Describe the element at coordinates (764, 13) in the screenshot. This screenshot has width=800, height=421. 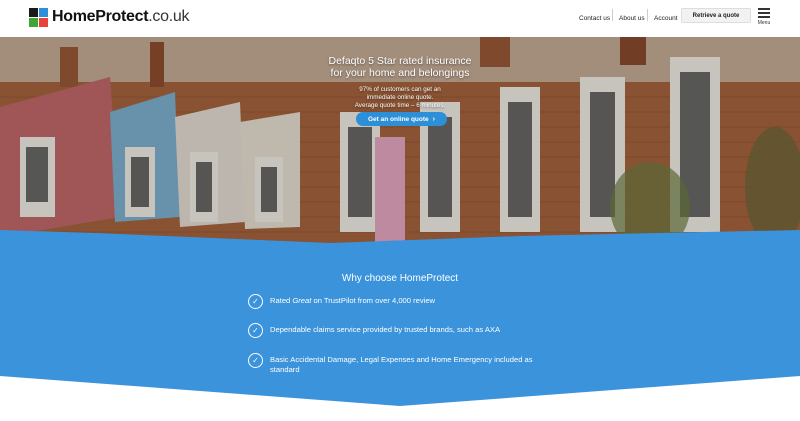
I see `hamburger-icon` at that location.